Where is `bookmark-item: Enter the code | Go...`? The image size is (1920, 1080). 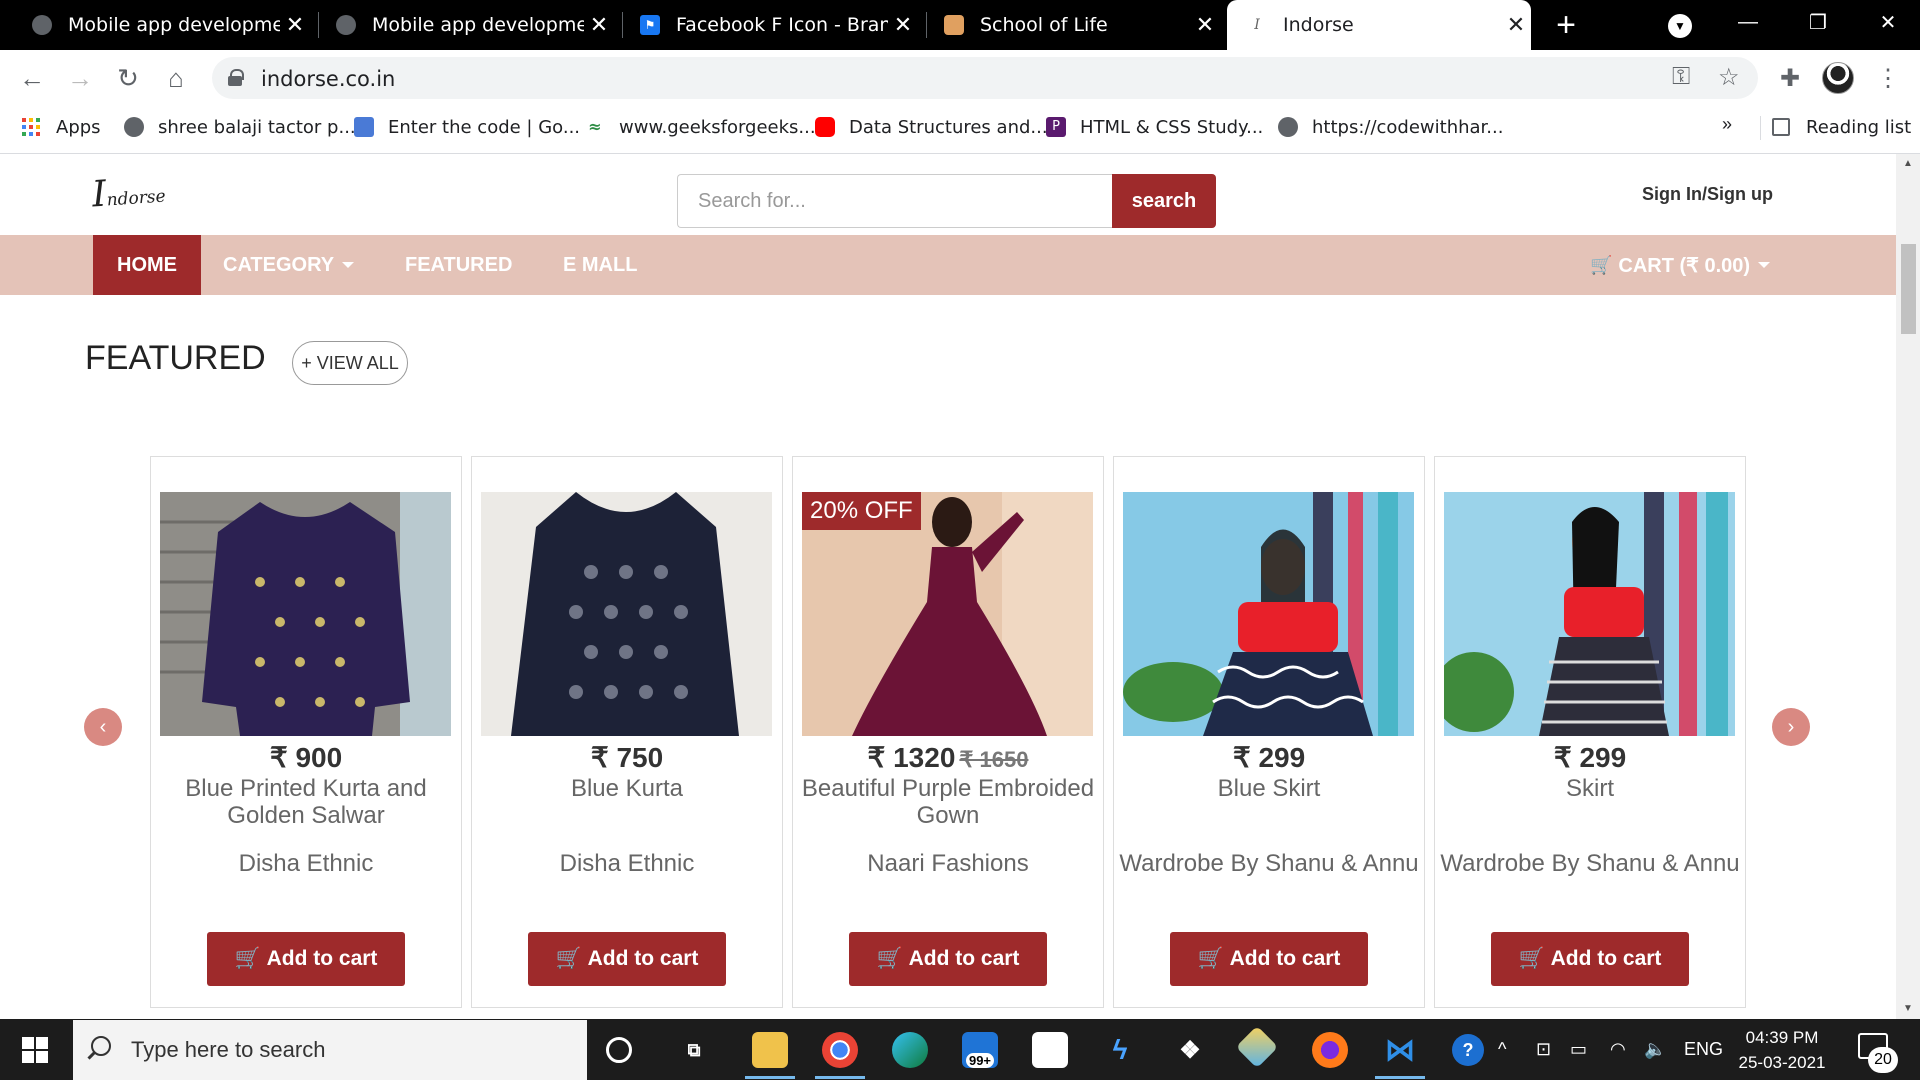 bookmark-item: Enter the code | Go... is located at coordinates (467, 127).